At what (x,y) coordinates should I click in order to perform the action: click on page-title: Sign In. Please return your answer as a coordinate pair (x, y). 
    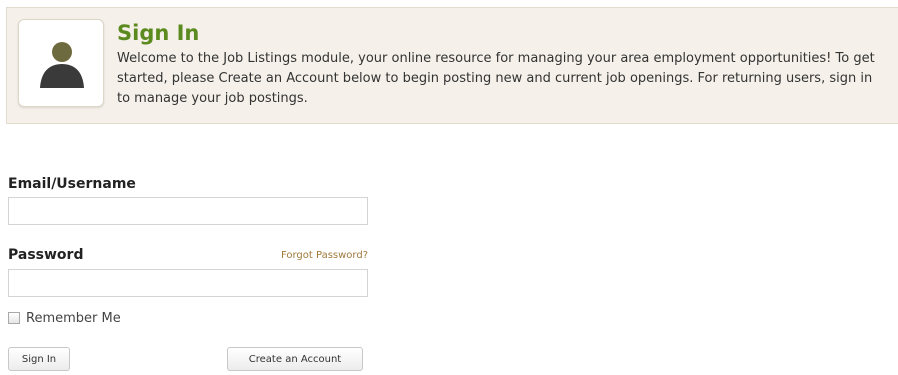
    Looking at the image, I should click on (158, 33).